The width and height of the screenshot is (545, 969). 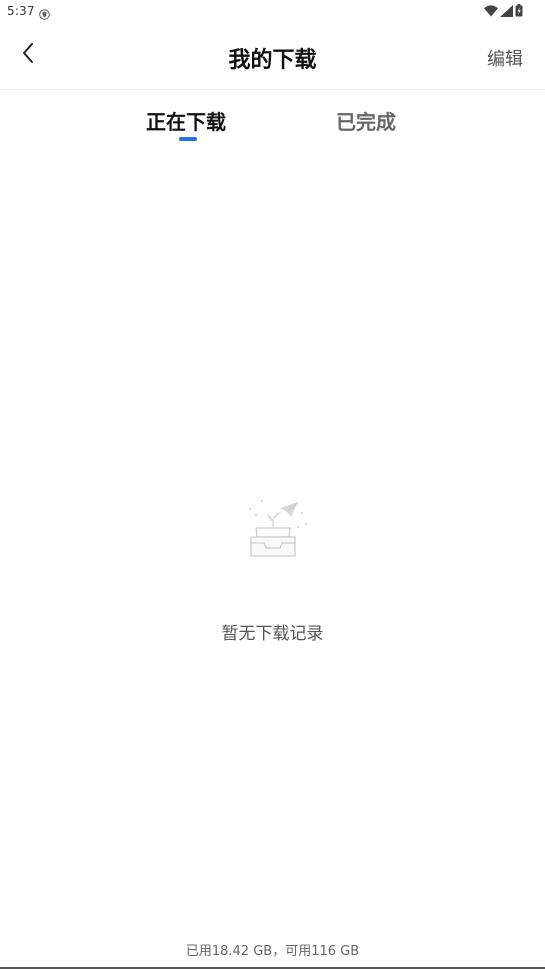 I want to click on tab-bar: 正在下载 已完成, so click(x=272, y=120).